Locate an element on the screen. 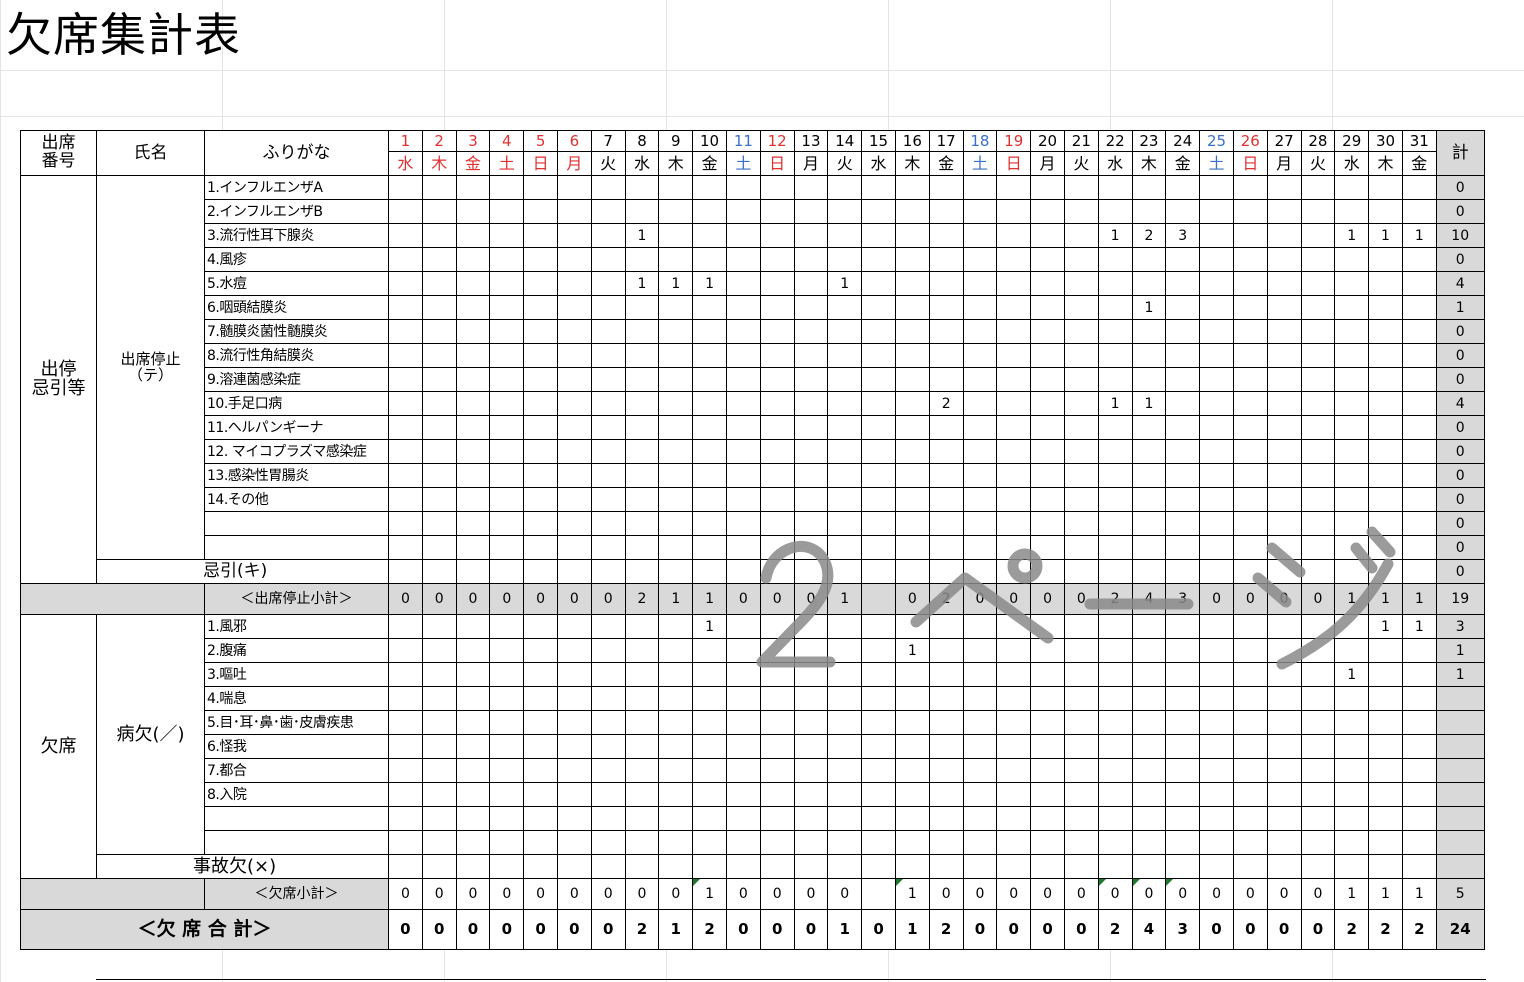 This screenshot has height=982, width=1524. subtotal-total-cell: 5 is located at coordinates (1460, 894).